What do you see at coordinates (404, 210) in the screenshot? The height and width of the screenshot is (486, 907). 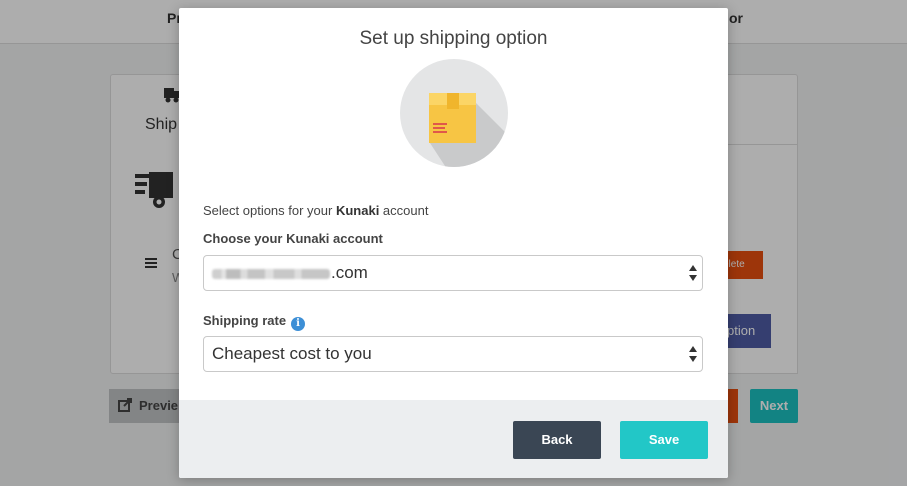 I see `description-suffix: account` at bounding box center [404, 210].